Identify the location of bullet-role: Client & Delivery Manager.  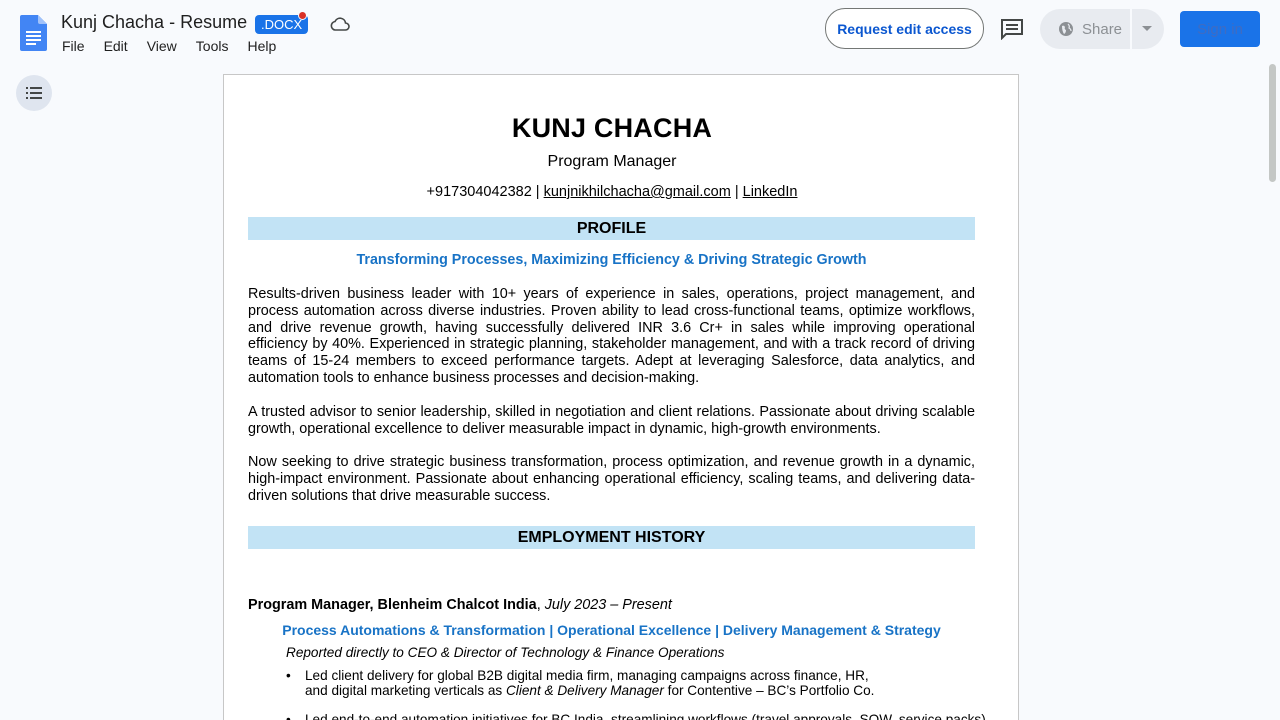
(584, 690).